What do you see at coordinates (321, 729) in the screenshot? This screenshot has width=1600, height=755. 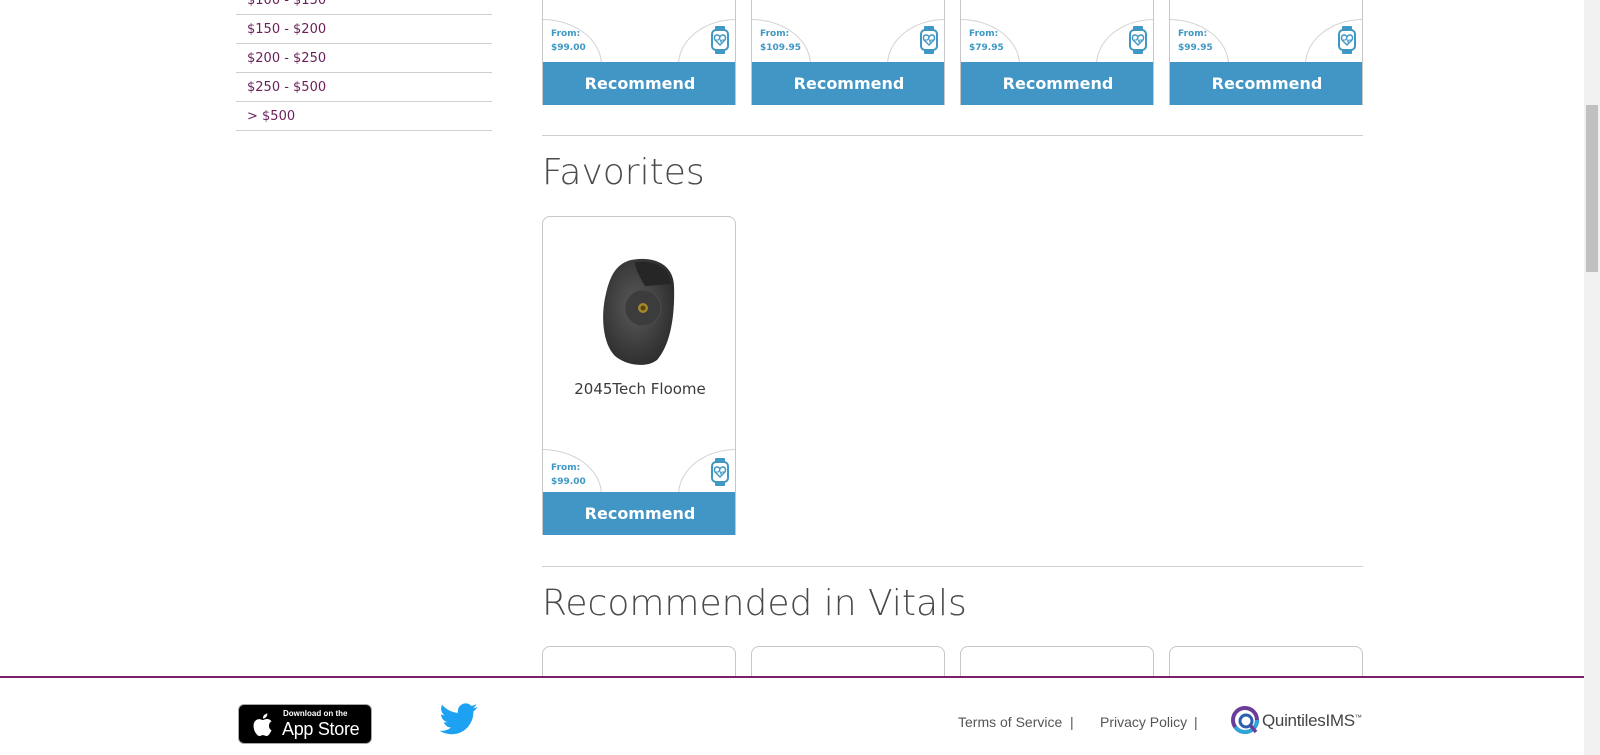 I see `app-store-big-text: App Store` at bounding box center [321, 729].